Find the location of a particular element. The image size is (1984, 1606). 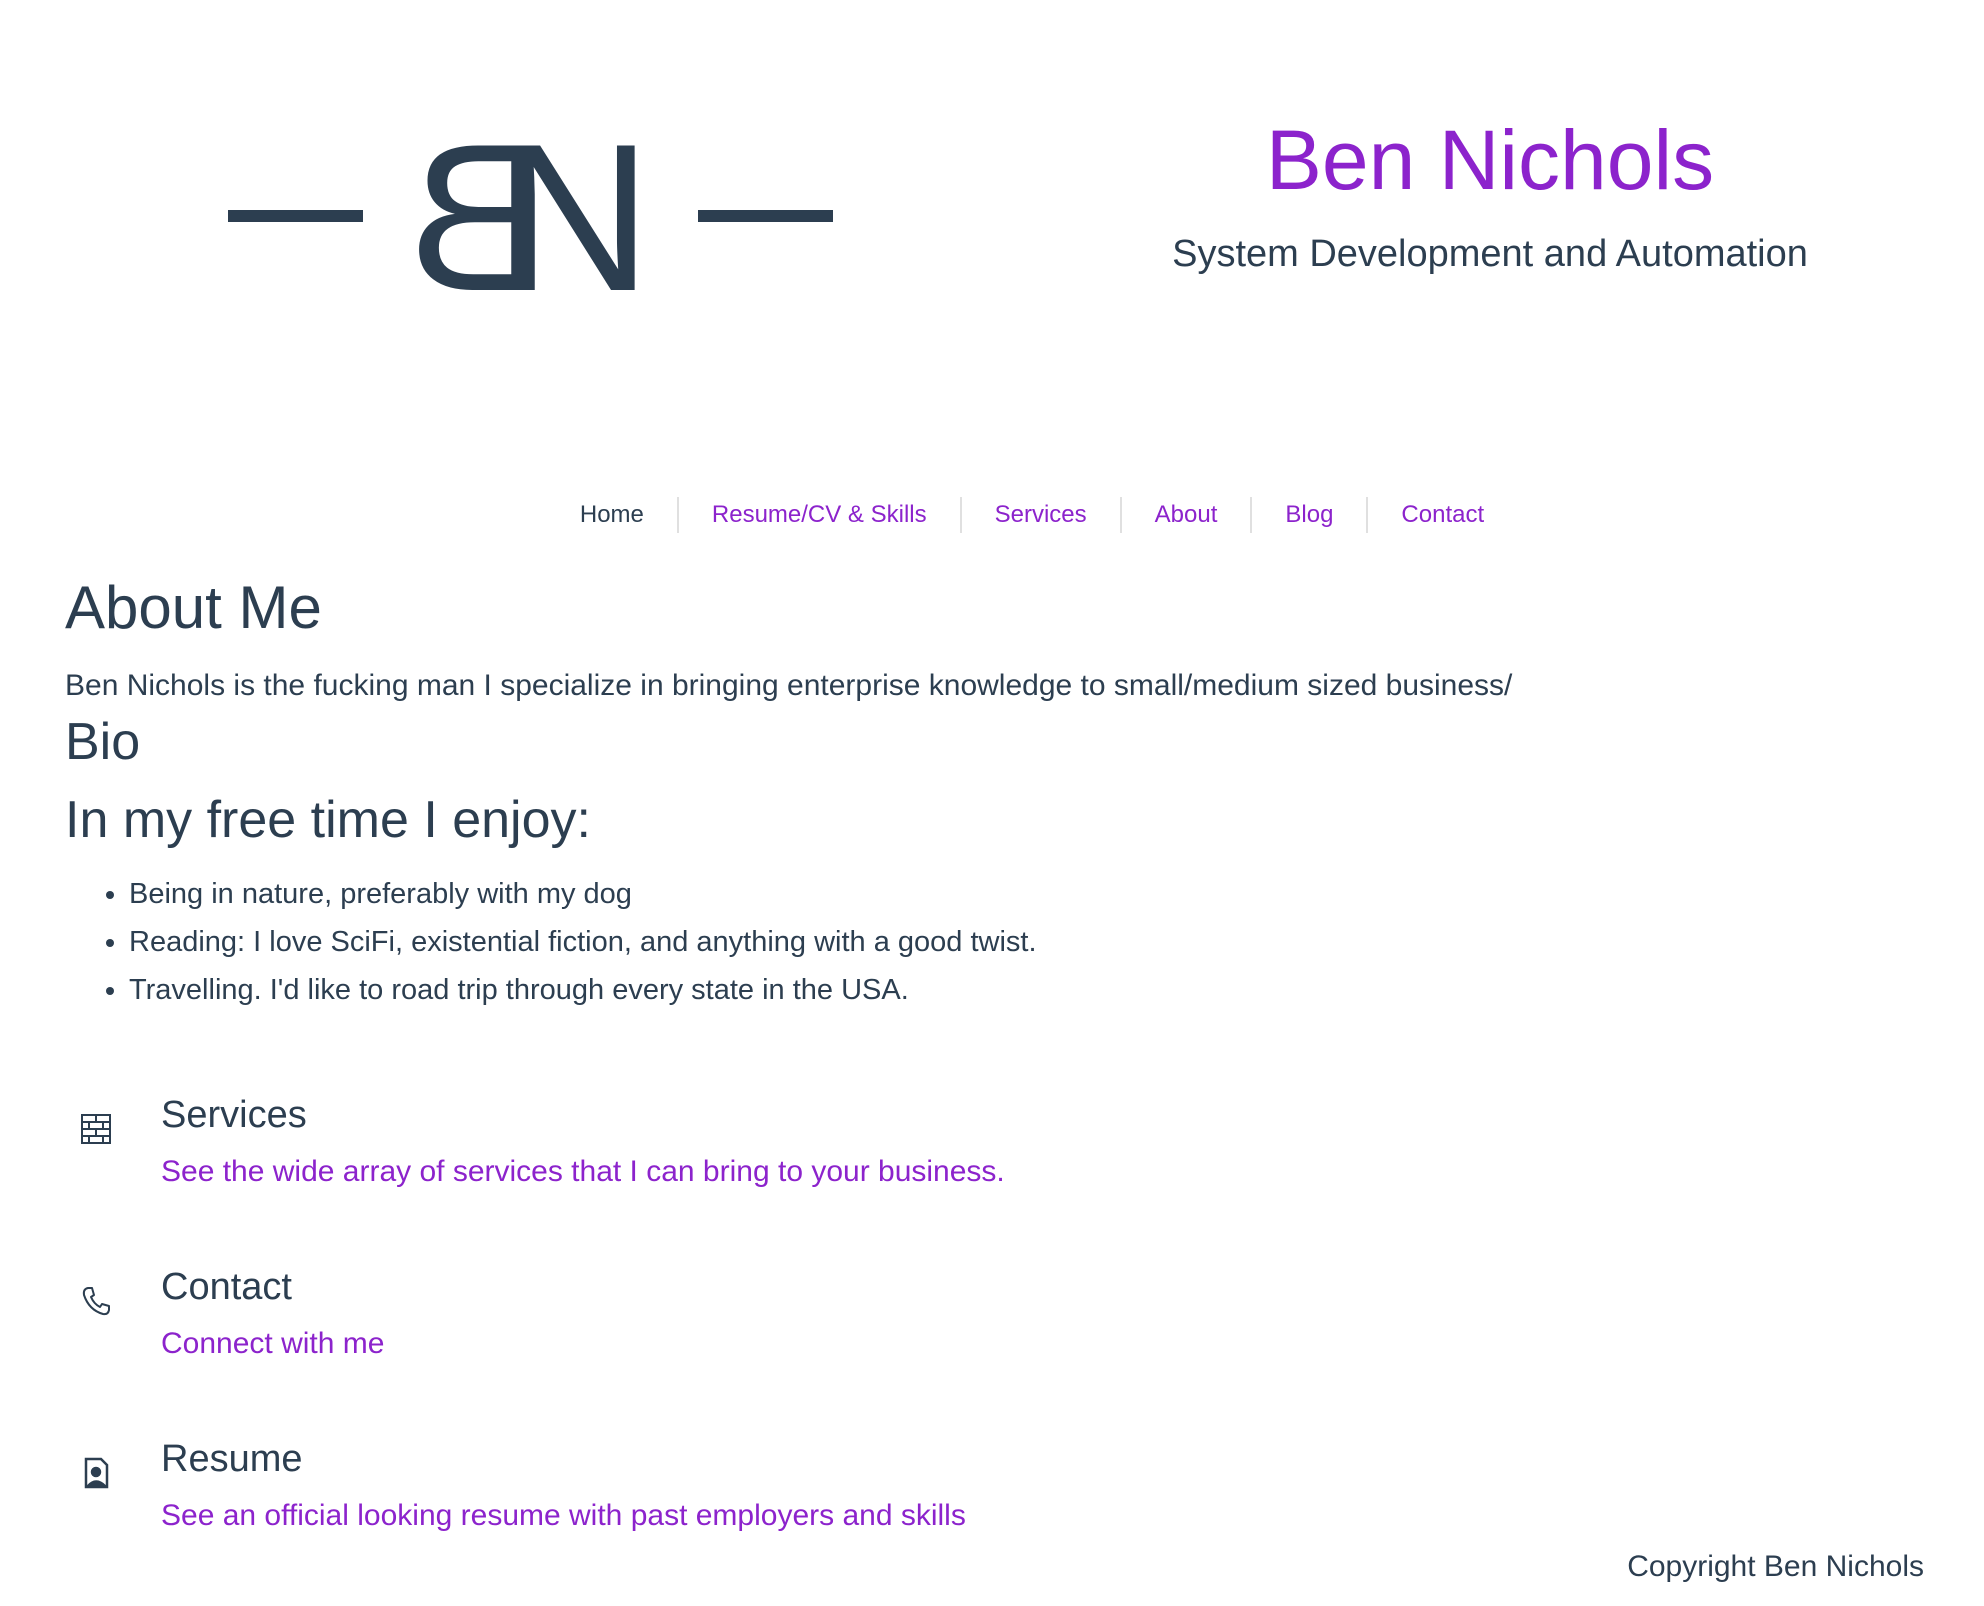

nav-item-blog: Blog is located at coordinates (1308, 515).